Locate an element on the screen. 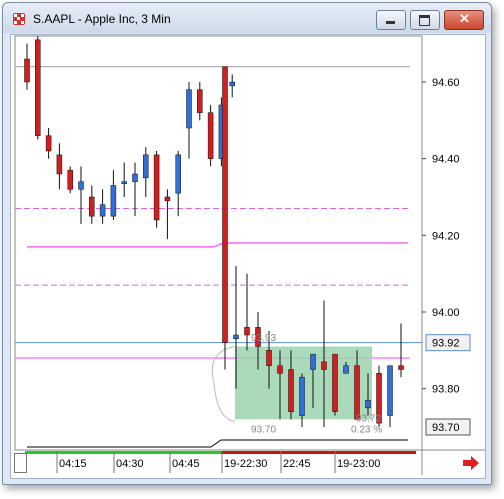 This screenshot has height=499, width=504. x-tick-label: 19-23:00 is located at coordinates (358, 464).